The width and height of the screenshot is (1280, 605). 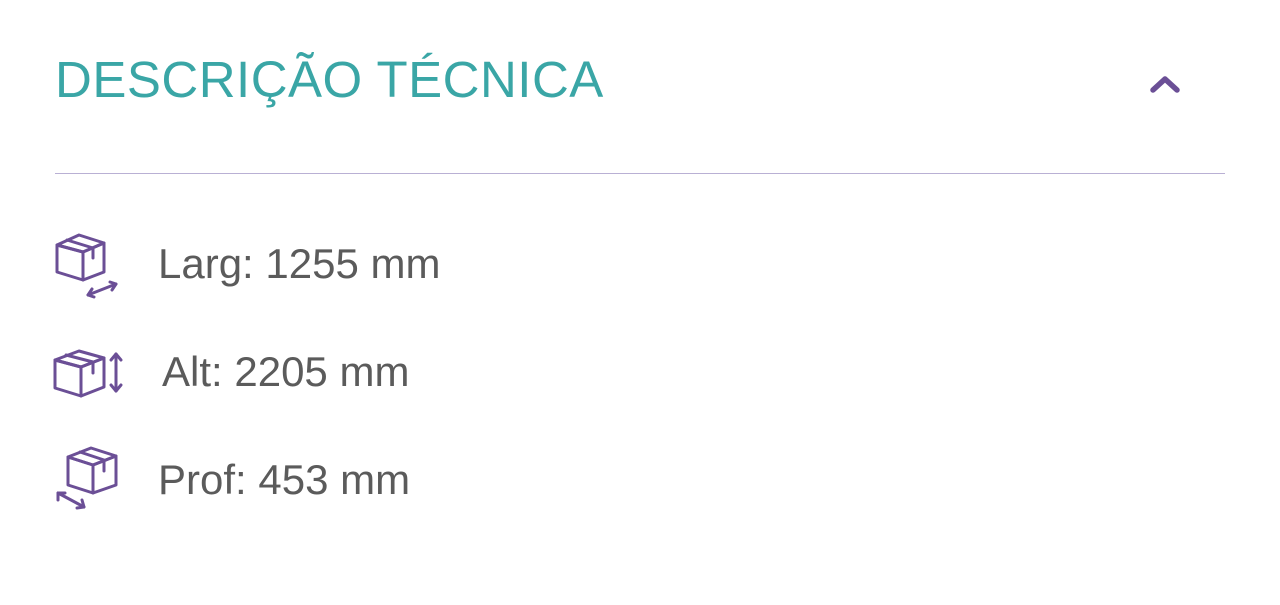 What do you see at coordinates (286, 371) in the screenshot?
I see `spec-height-label: Alt: 2205 mm` at bounding box center [286, 371].